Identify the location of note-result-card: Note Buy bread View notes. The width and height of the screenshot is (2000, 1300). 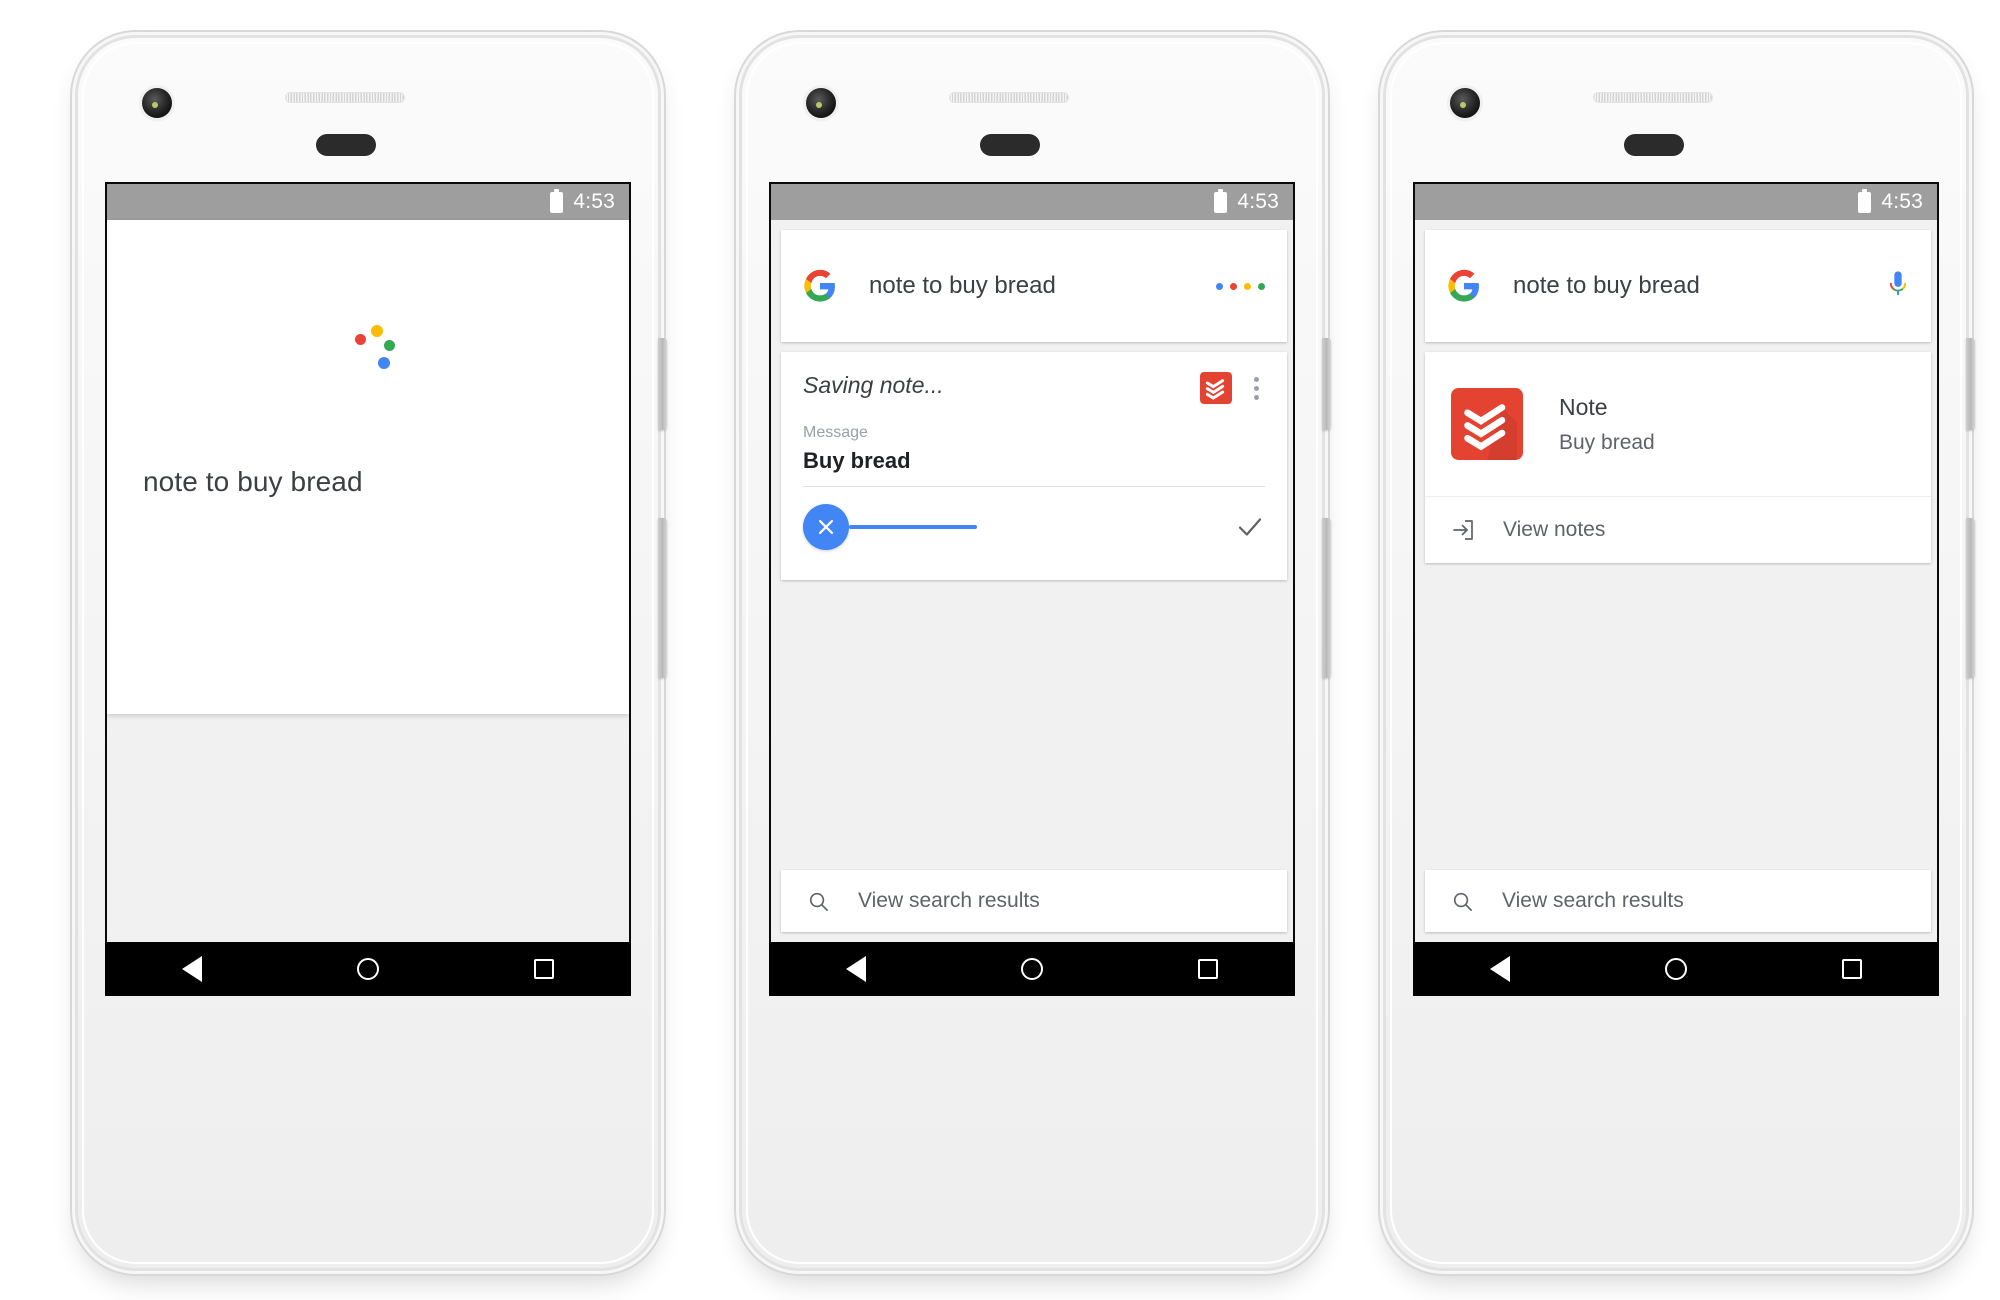
(1678, 457).